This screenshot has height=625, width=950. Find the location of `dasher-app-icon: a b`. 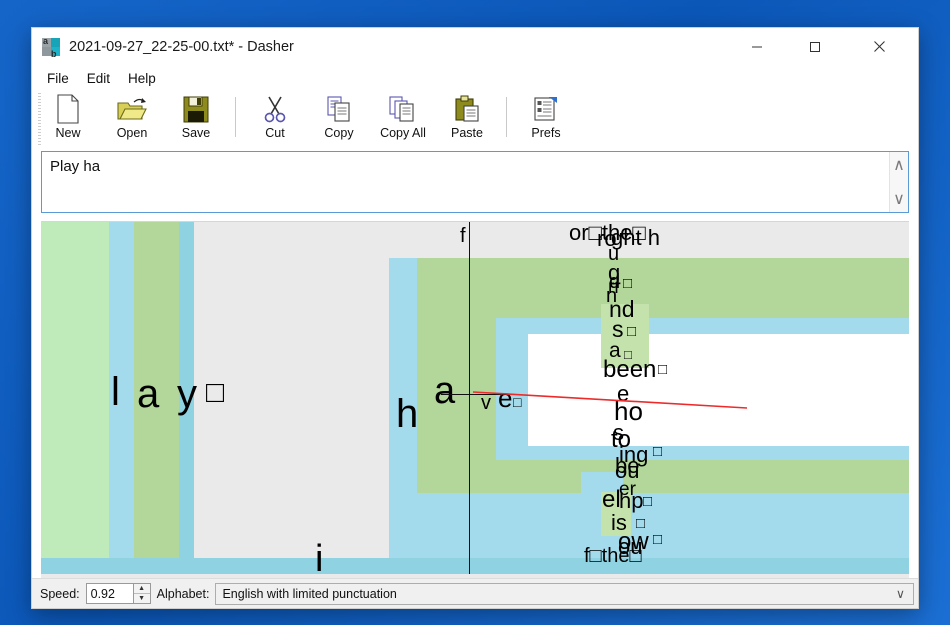

dasher-app-icon: a b is located at coordinates (51, 47).